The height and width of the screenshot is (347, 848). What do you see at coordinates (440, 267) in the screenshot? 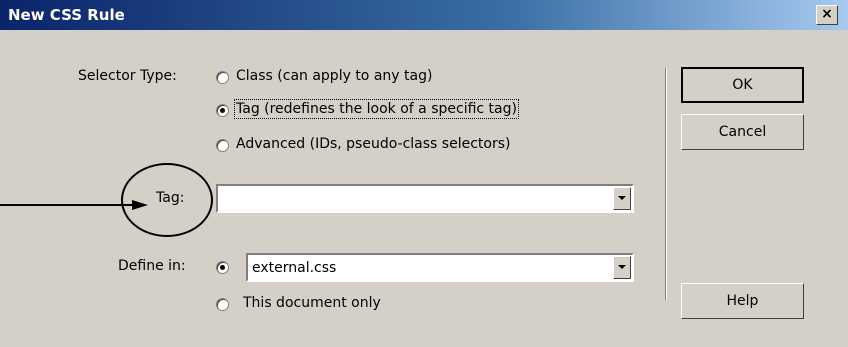
I see `define-in-combobox: external.css` at bounding box center [440, 267].